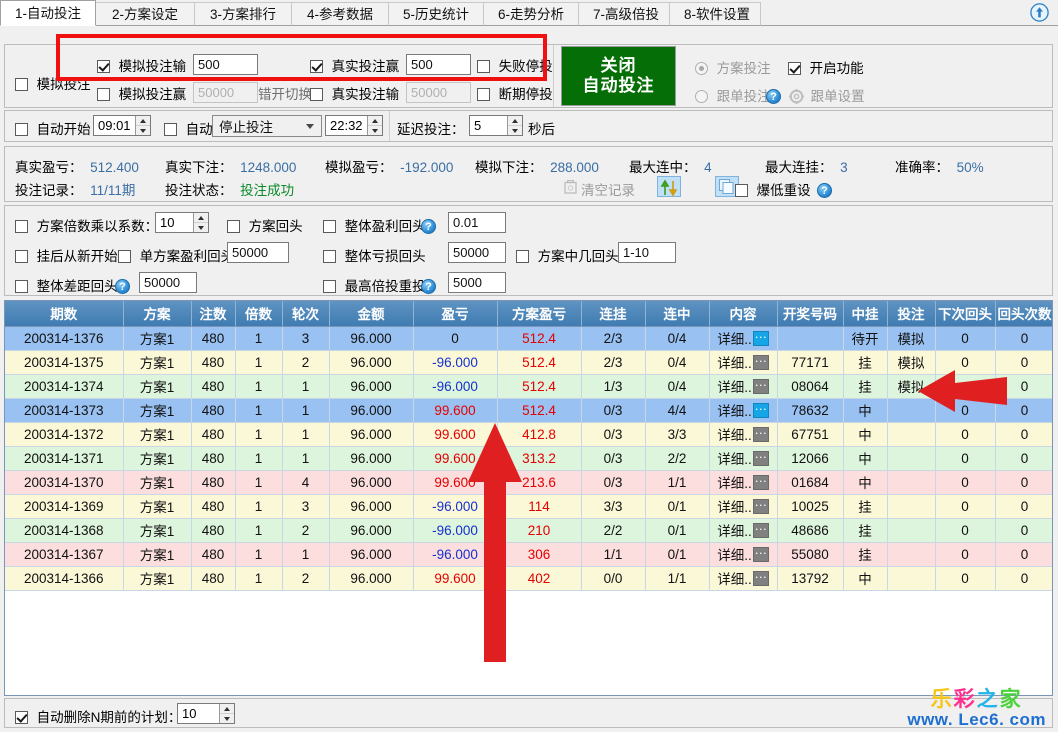 Image resolution: width=1058 pixels, height=732 pixels. I want to click on enable-feature-row: 开启功能, so click(826, 67).